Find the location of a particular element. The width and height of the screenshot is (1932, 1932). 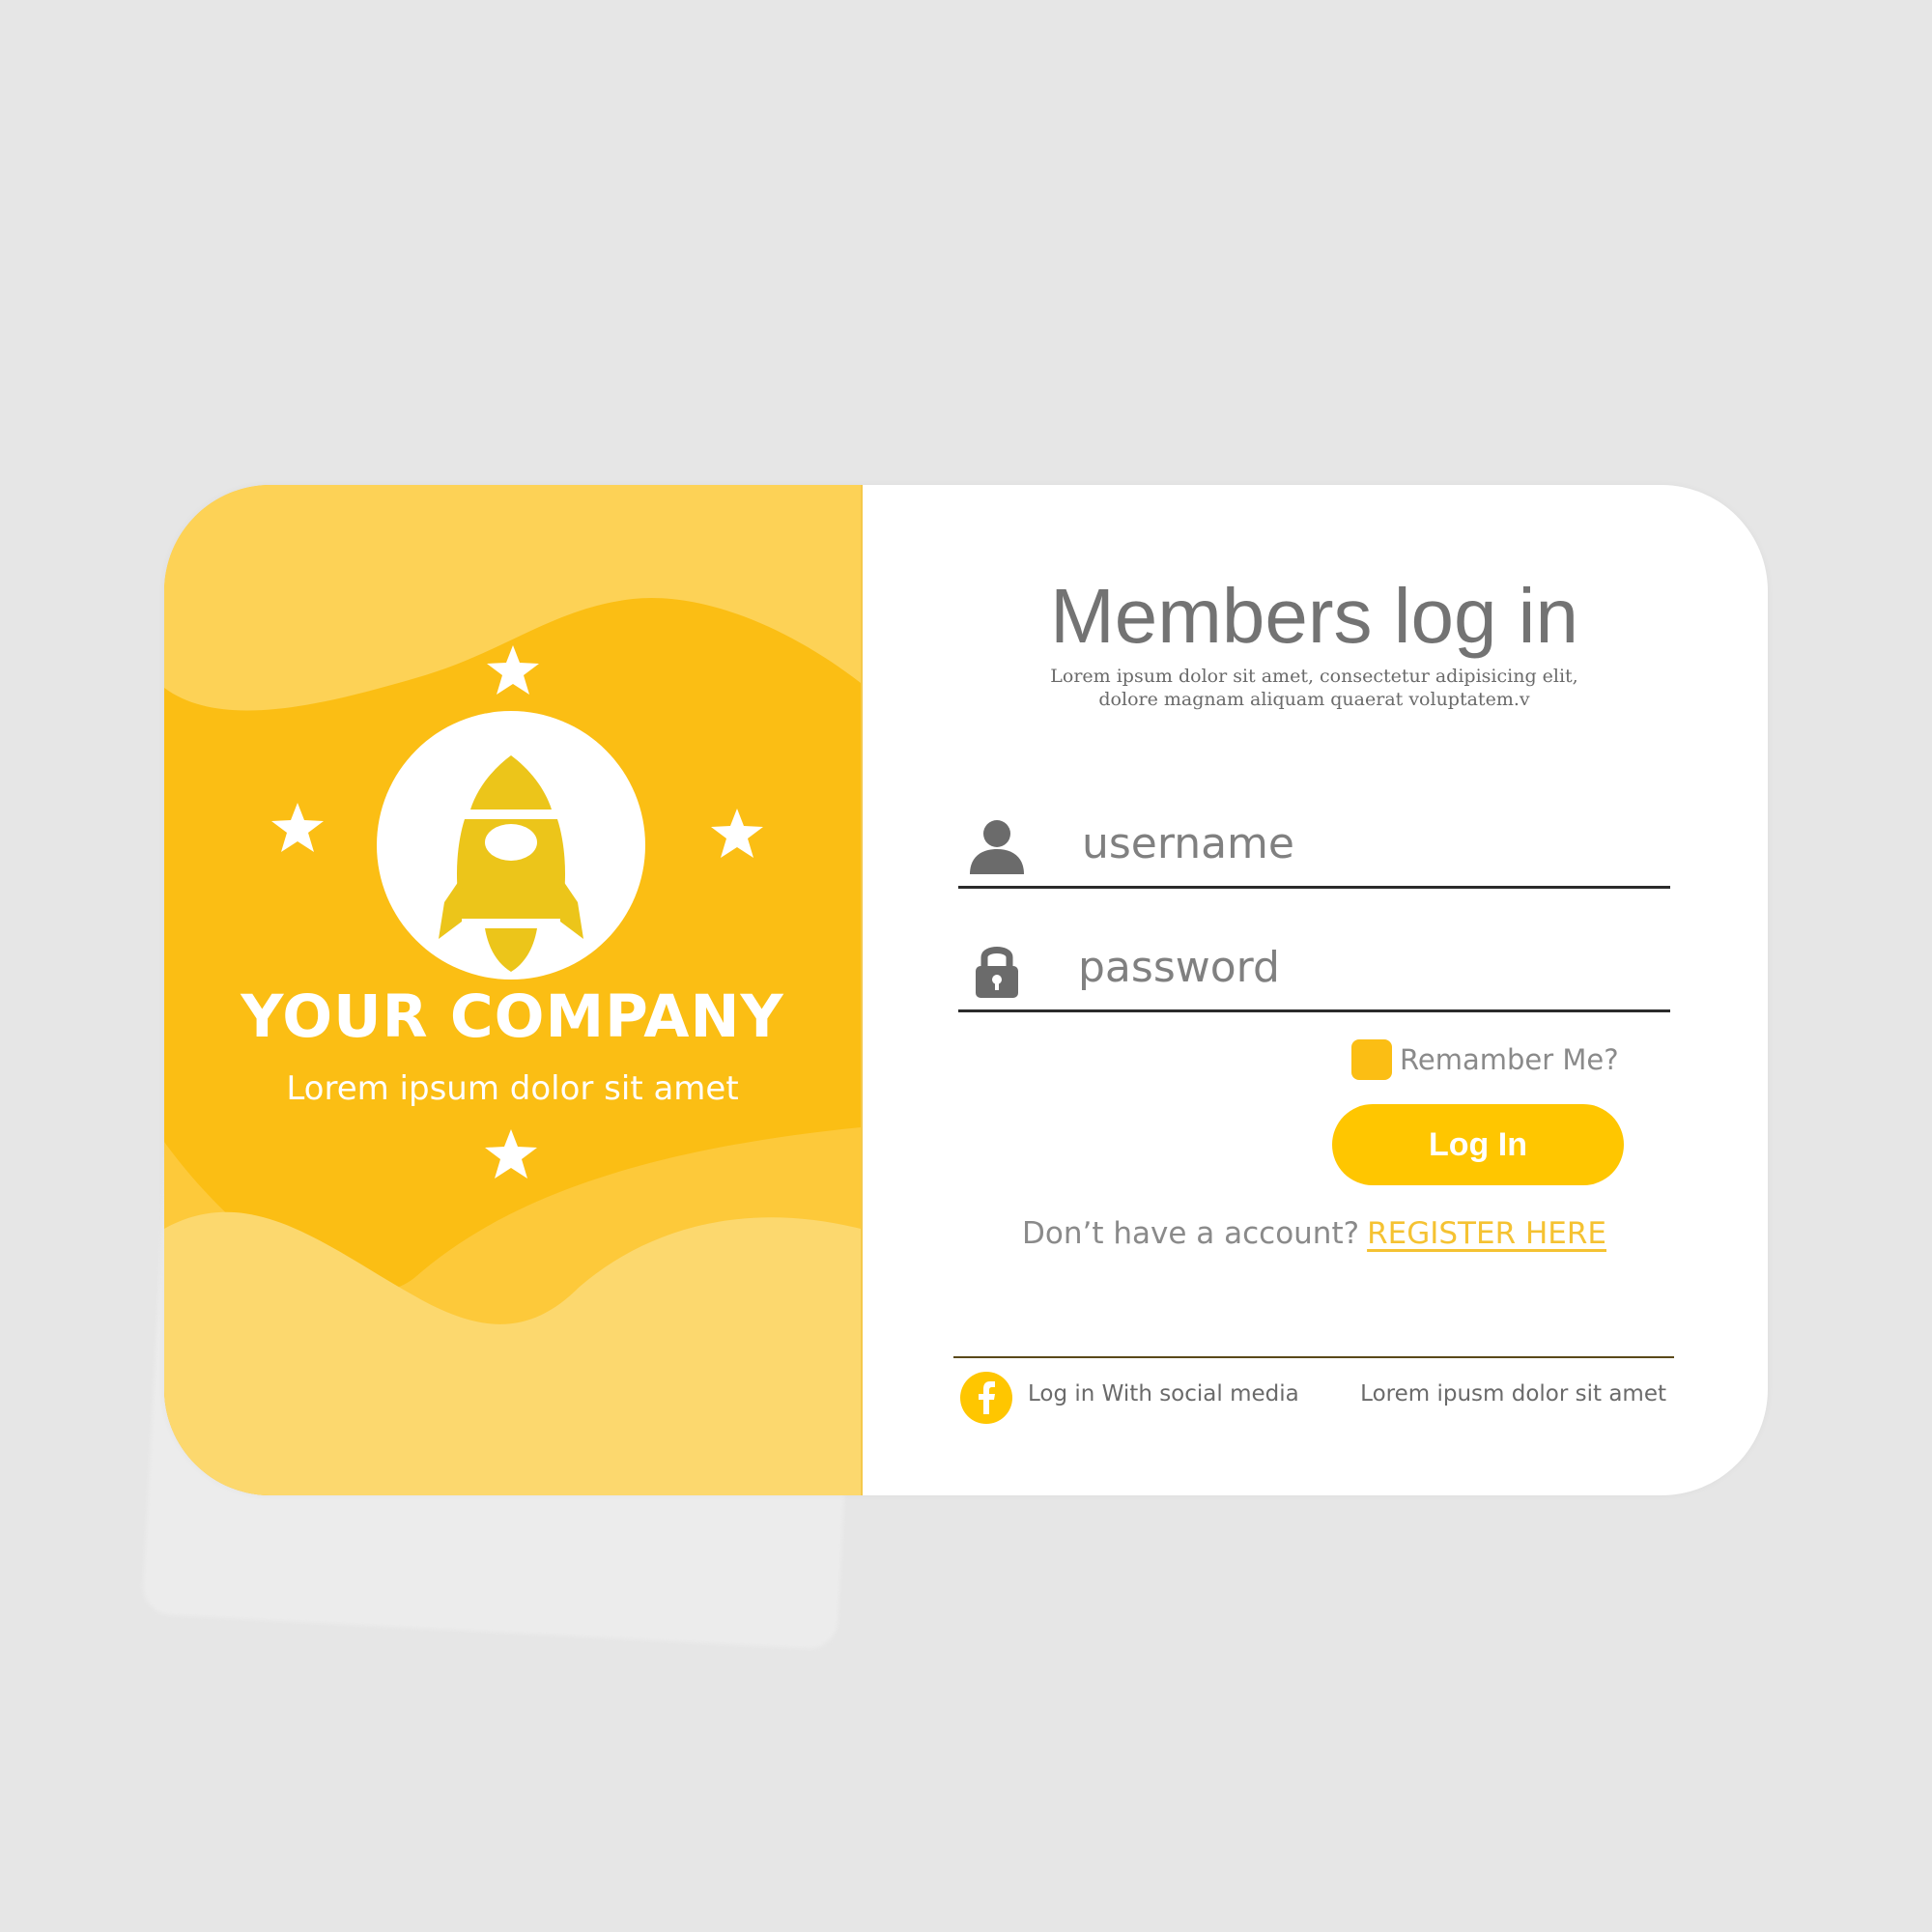

register-prompt: Don’t have a account? REGISTER HERE is located at coordinates (1314, 1233).